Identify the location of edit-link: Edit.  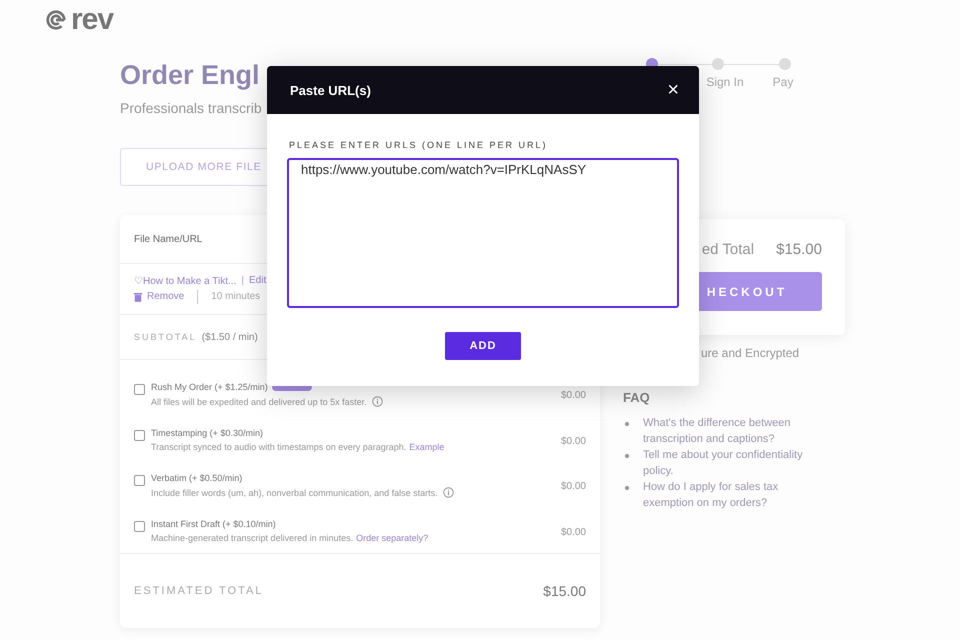
(257, 280).